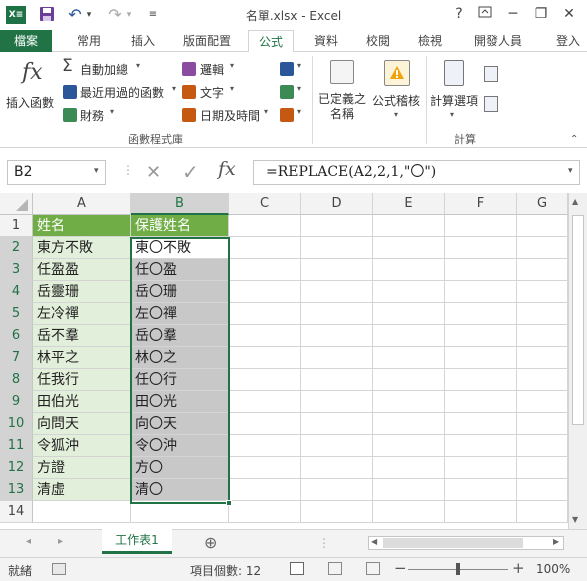 This screenshot has height=581, width=587. Describe the element at coordinates (16, 380) in the screenshot. I see `row-header: 8` at that location.